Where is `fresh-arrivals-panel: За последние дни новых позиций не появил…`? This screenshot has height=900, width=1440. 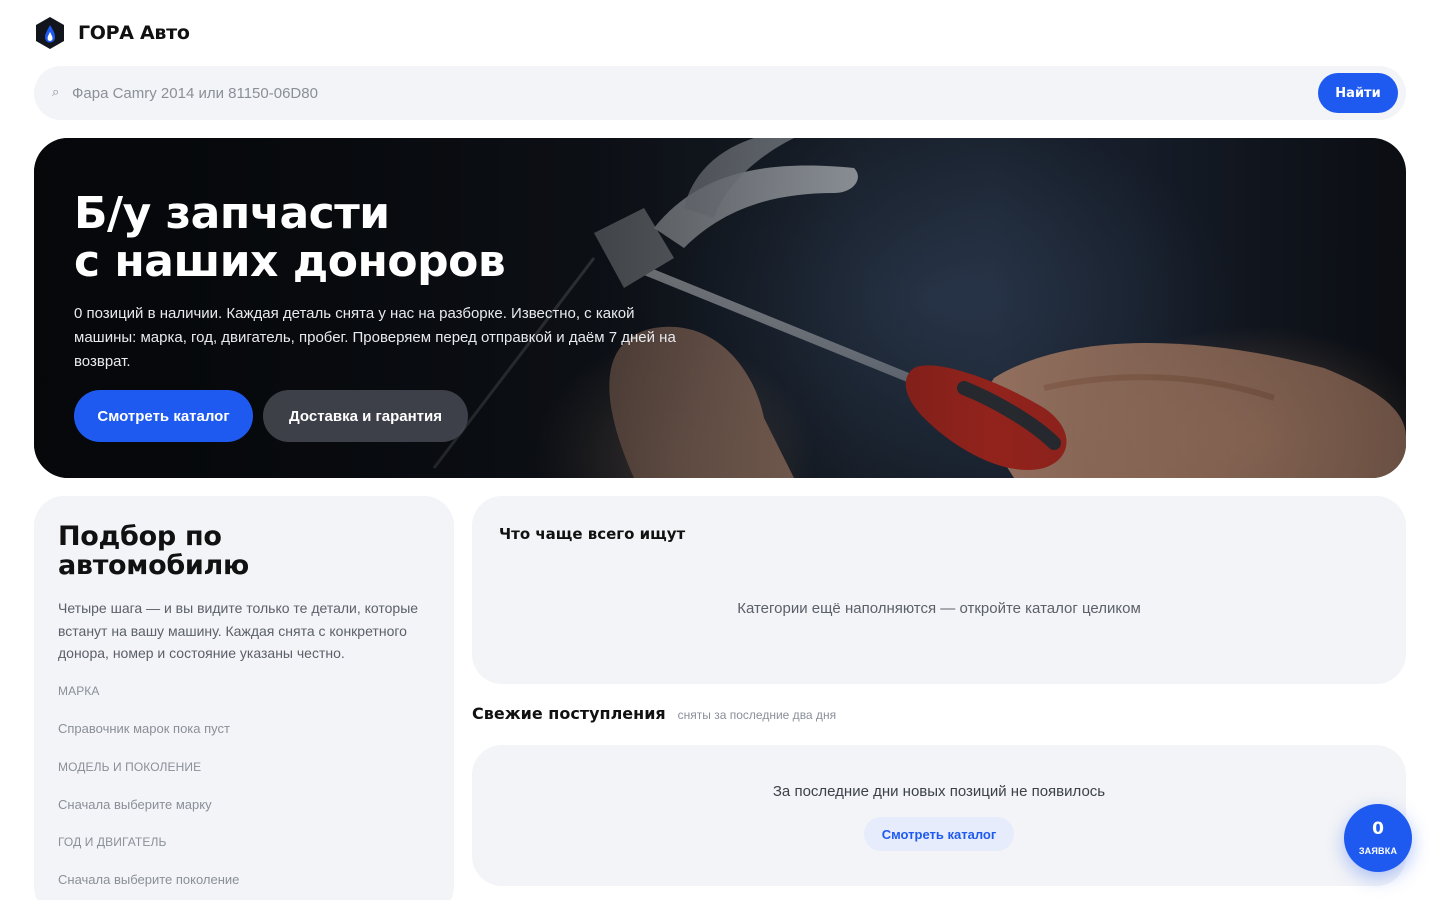 fresh-arrivals-panel: За последние дни новых позиций не появил… is located at coordinates (939, 815).